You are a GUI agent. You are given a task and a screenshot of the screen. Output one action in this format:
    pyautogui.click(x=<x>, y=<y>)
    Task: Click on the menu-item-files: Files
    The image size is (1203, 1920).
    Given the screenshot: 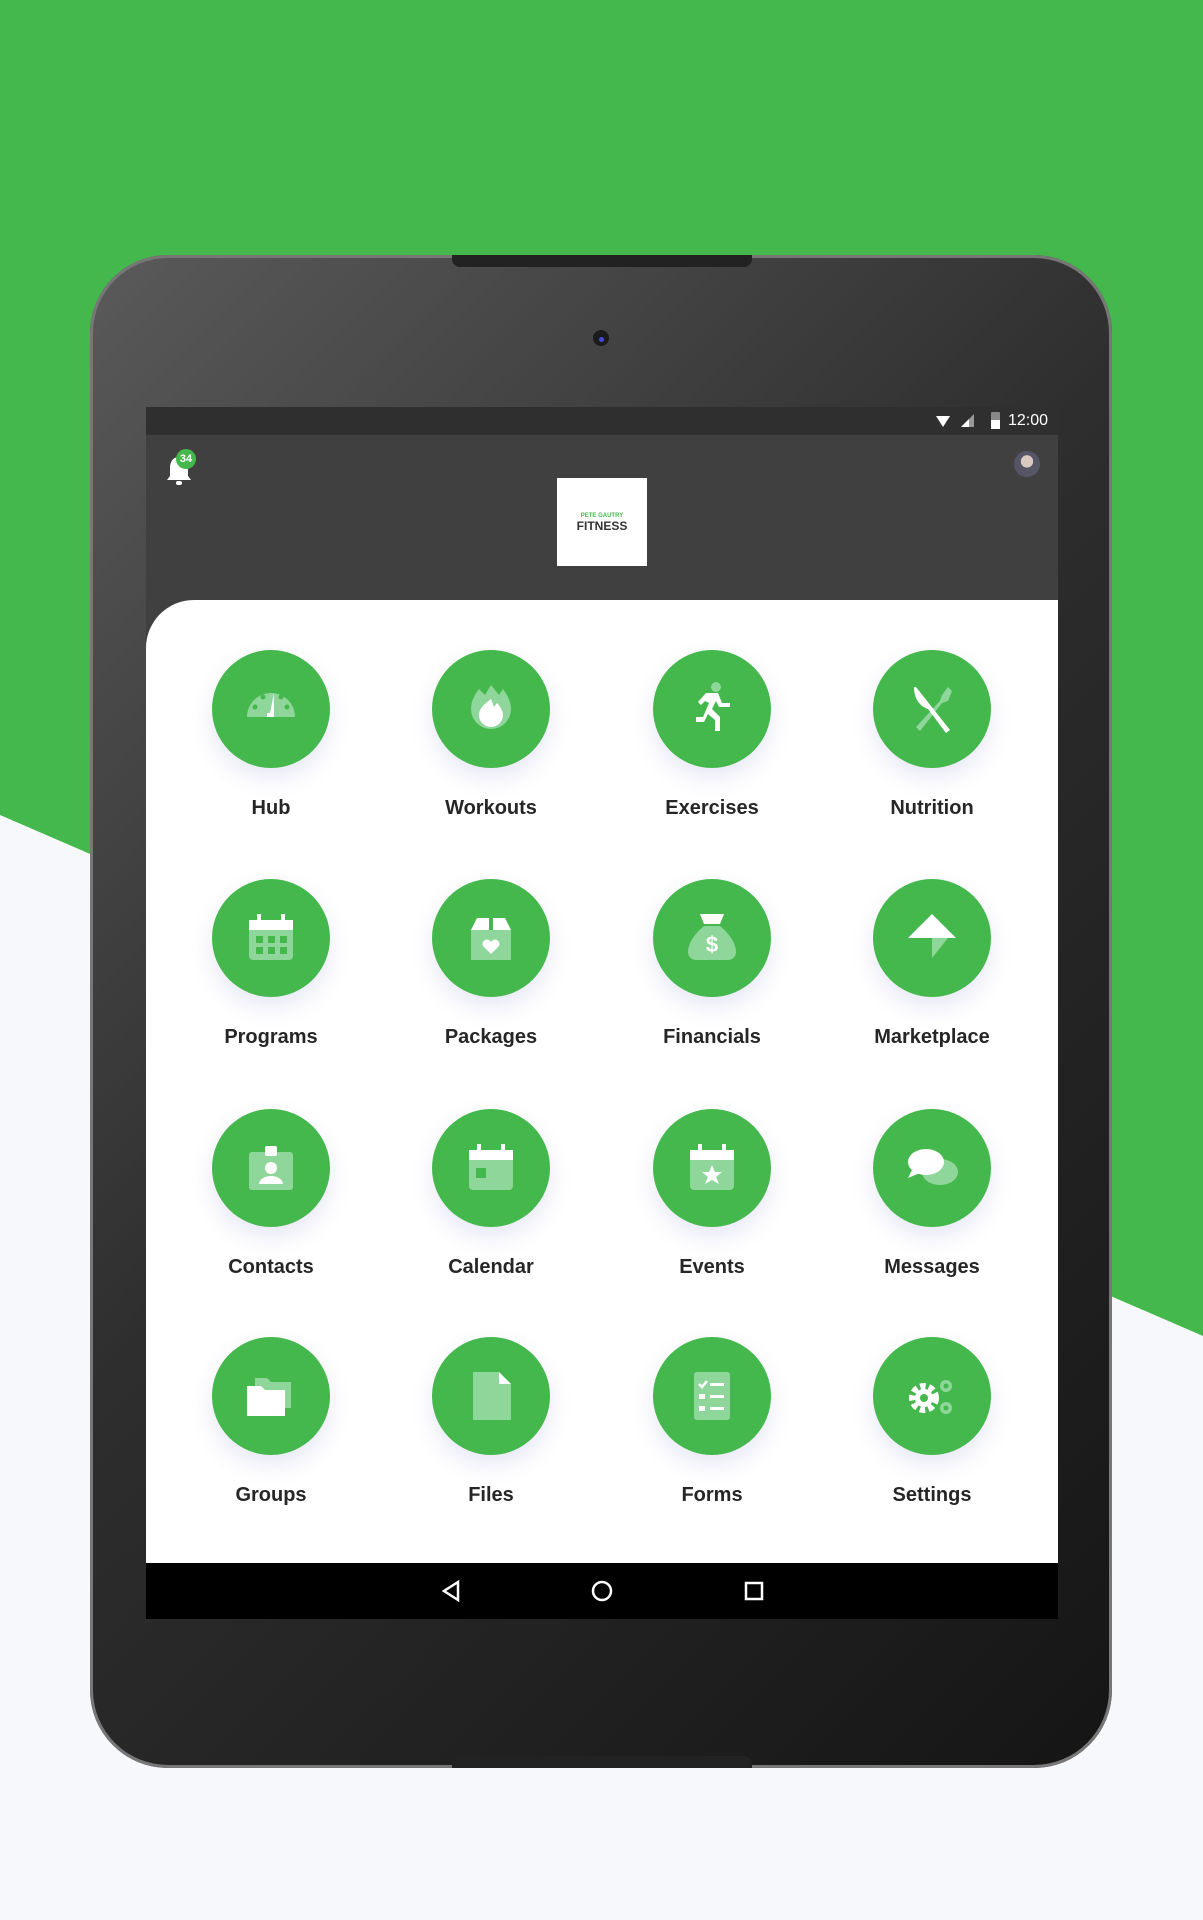 What is the action you would take?
    pyautogui.click(x=491, y=1422)
    